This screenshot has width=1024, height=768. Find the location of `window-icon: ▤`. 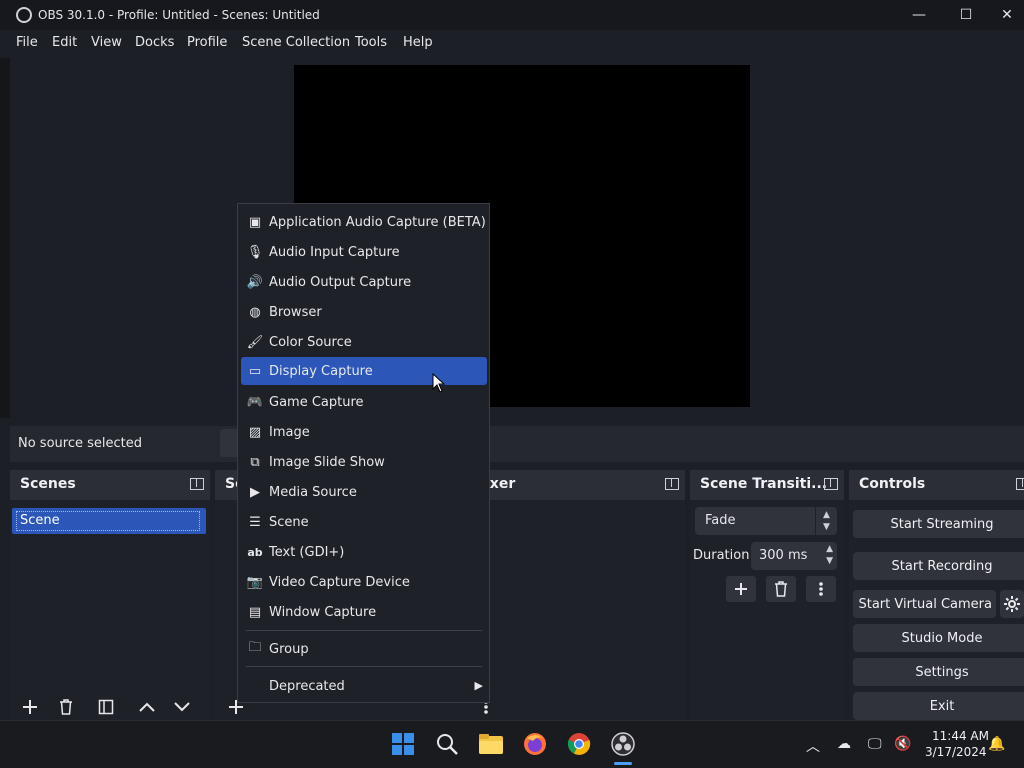

window-icon: ▤ is located at coordinates (255, 612).